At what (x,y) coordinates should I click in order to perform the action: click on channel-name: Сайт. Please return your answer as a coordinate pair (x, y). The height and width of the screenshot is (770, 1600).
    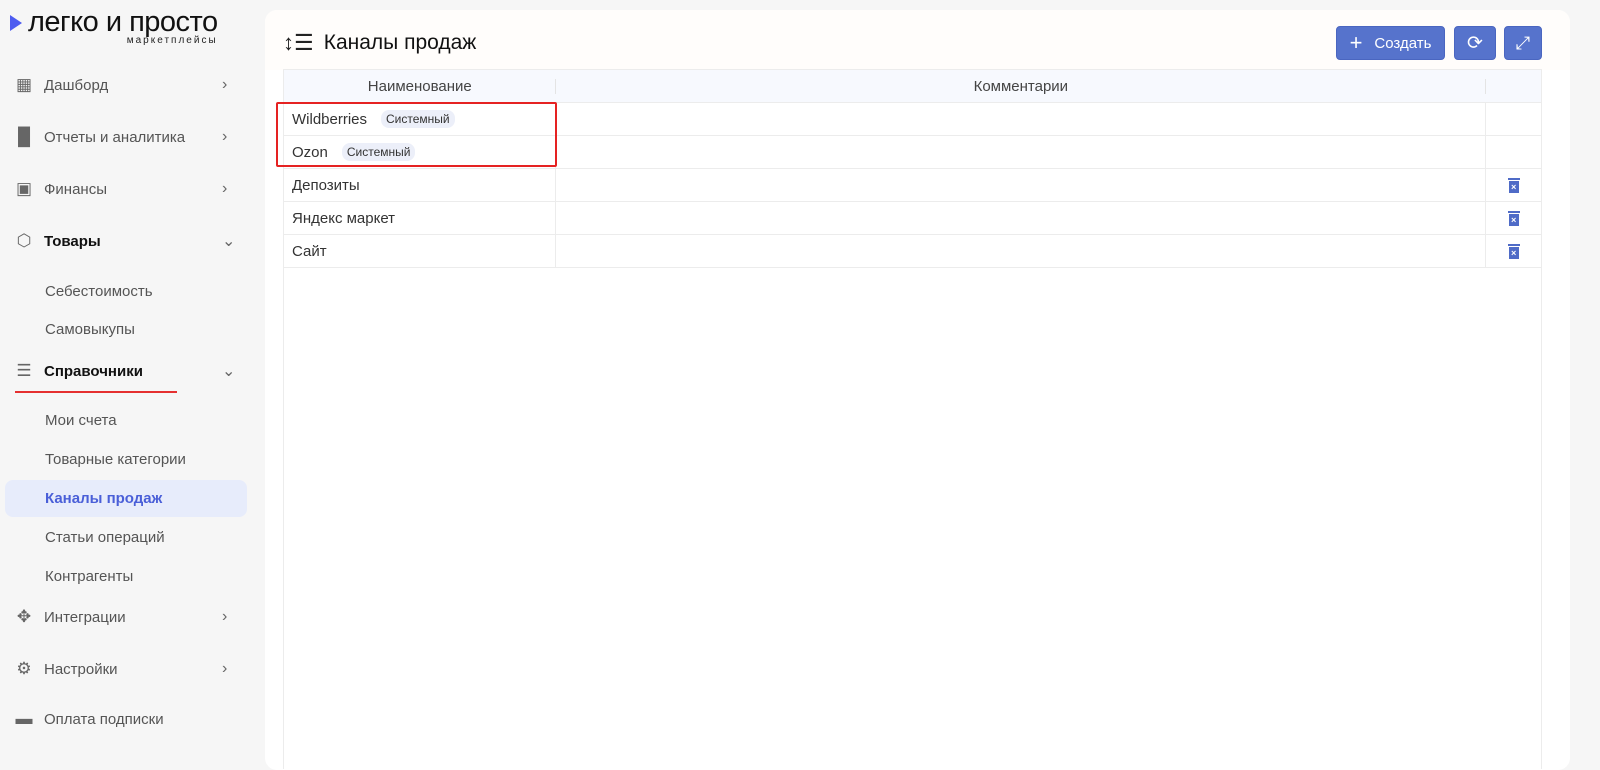
    Looking at the image, I should click on (309, 251).